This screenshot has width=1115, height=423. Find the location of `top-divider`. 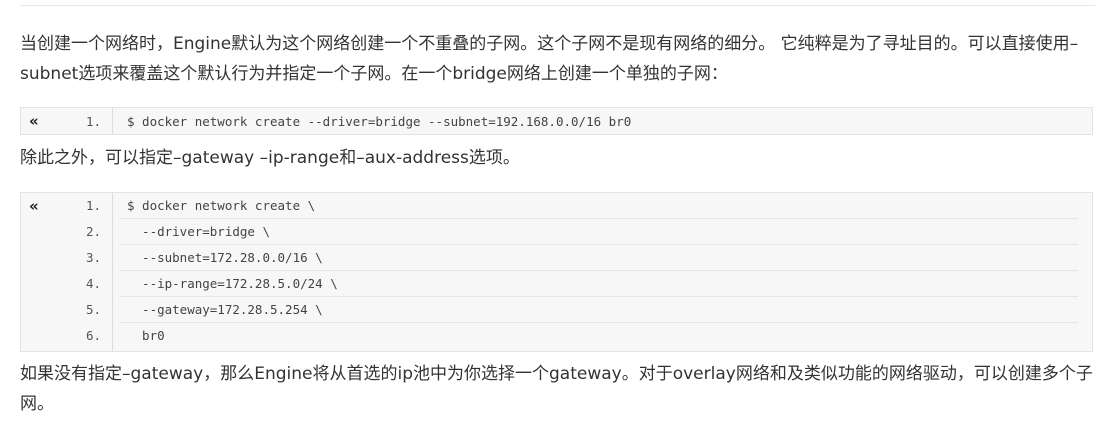

top-divider is located at coordinates (557, 5).